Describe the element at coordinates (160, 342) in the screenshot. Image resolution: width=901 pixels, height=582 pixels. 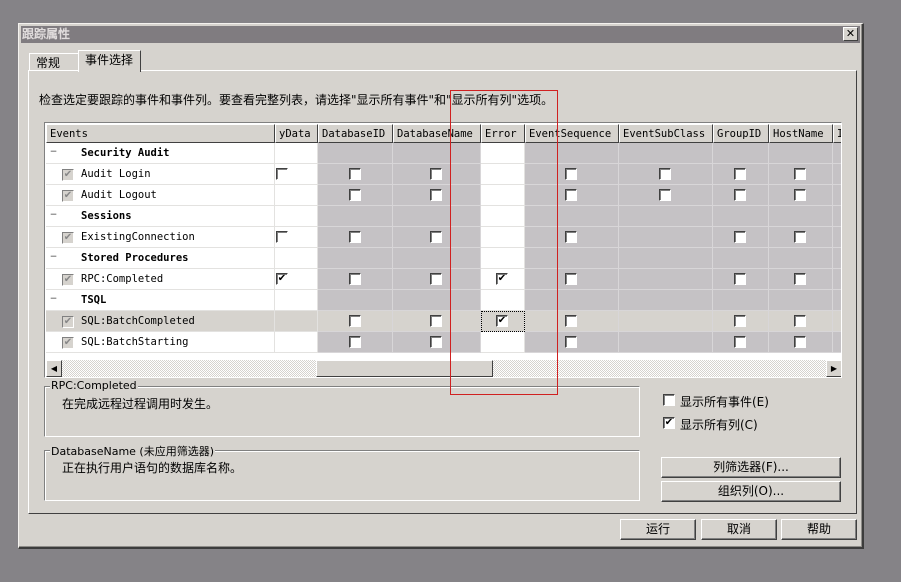
I see `event-name-cell: ✔ SQL:BatchStarting` at that location.